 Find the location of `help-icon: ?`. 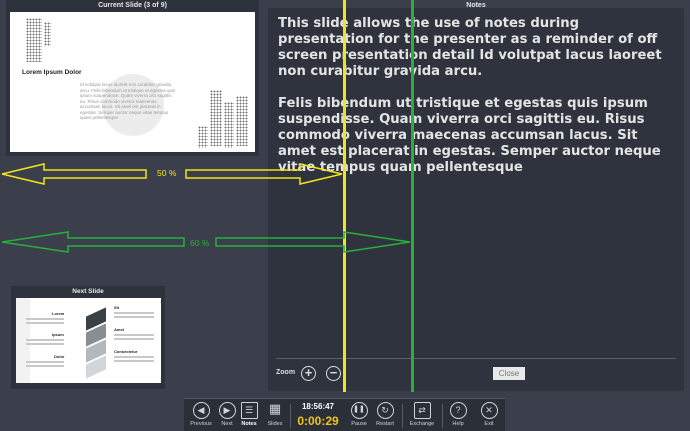

help-icon: ? is located at coordinates (458, 410).